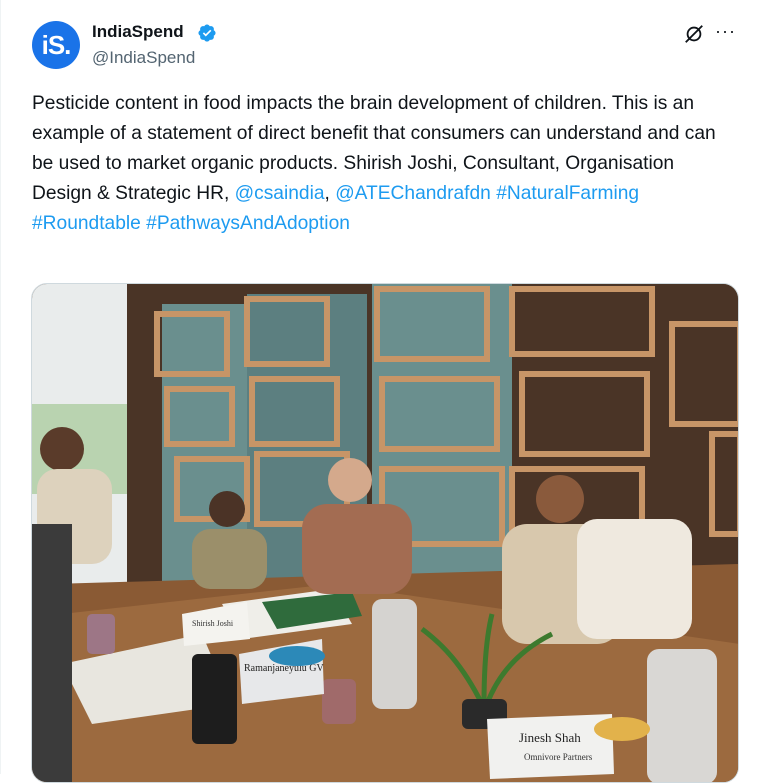 This screenshot has height=783, width=758. What do you see at coordinates (207, 33) in the screenshot?
I see `verified-badge-icon` at bounding box center [207, 33].